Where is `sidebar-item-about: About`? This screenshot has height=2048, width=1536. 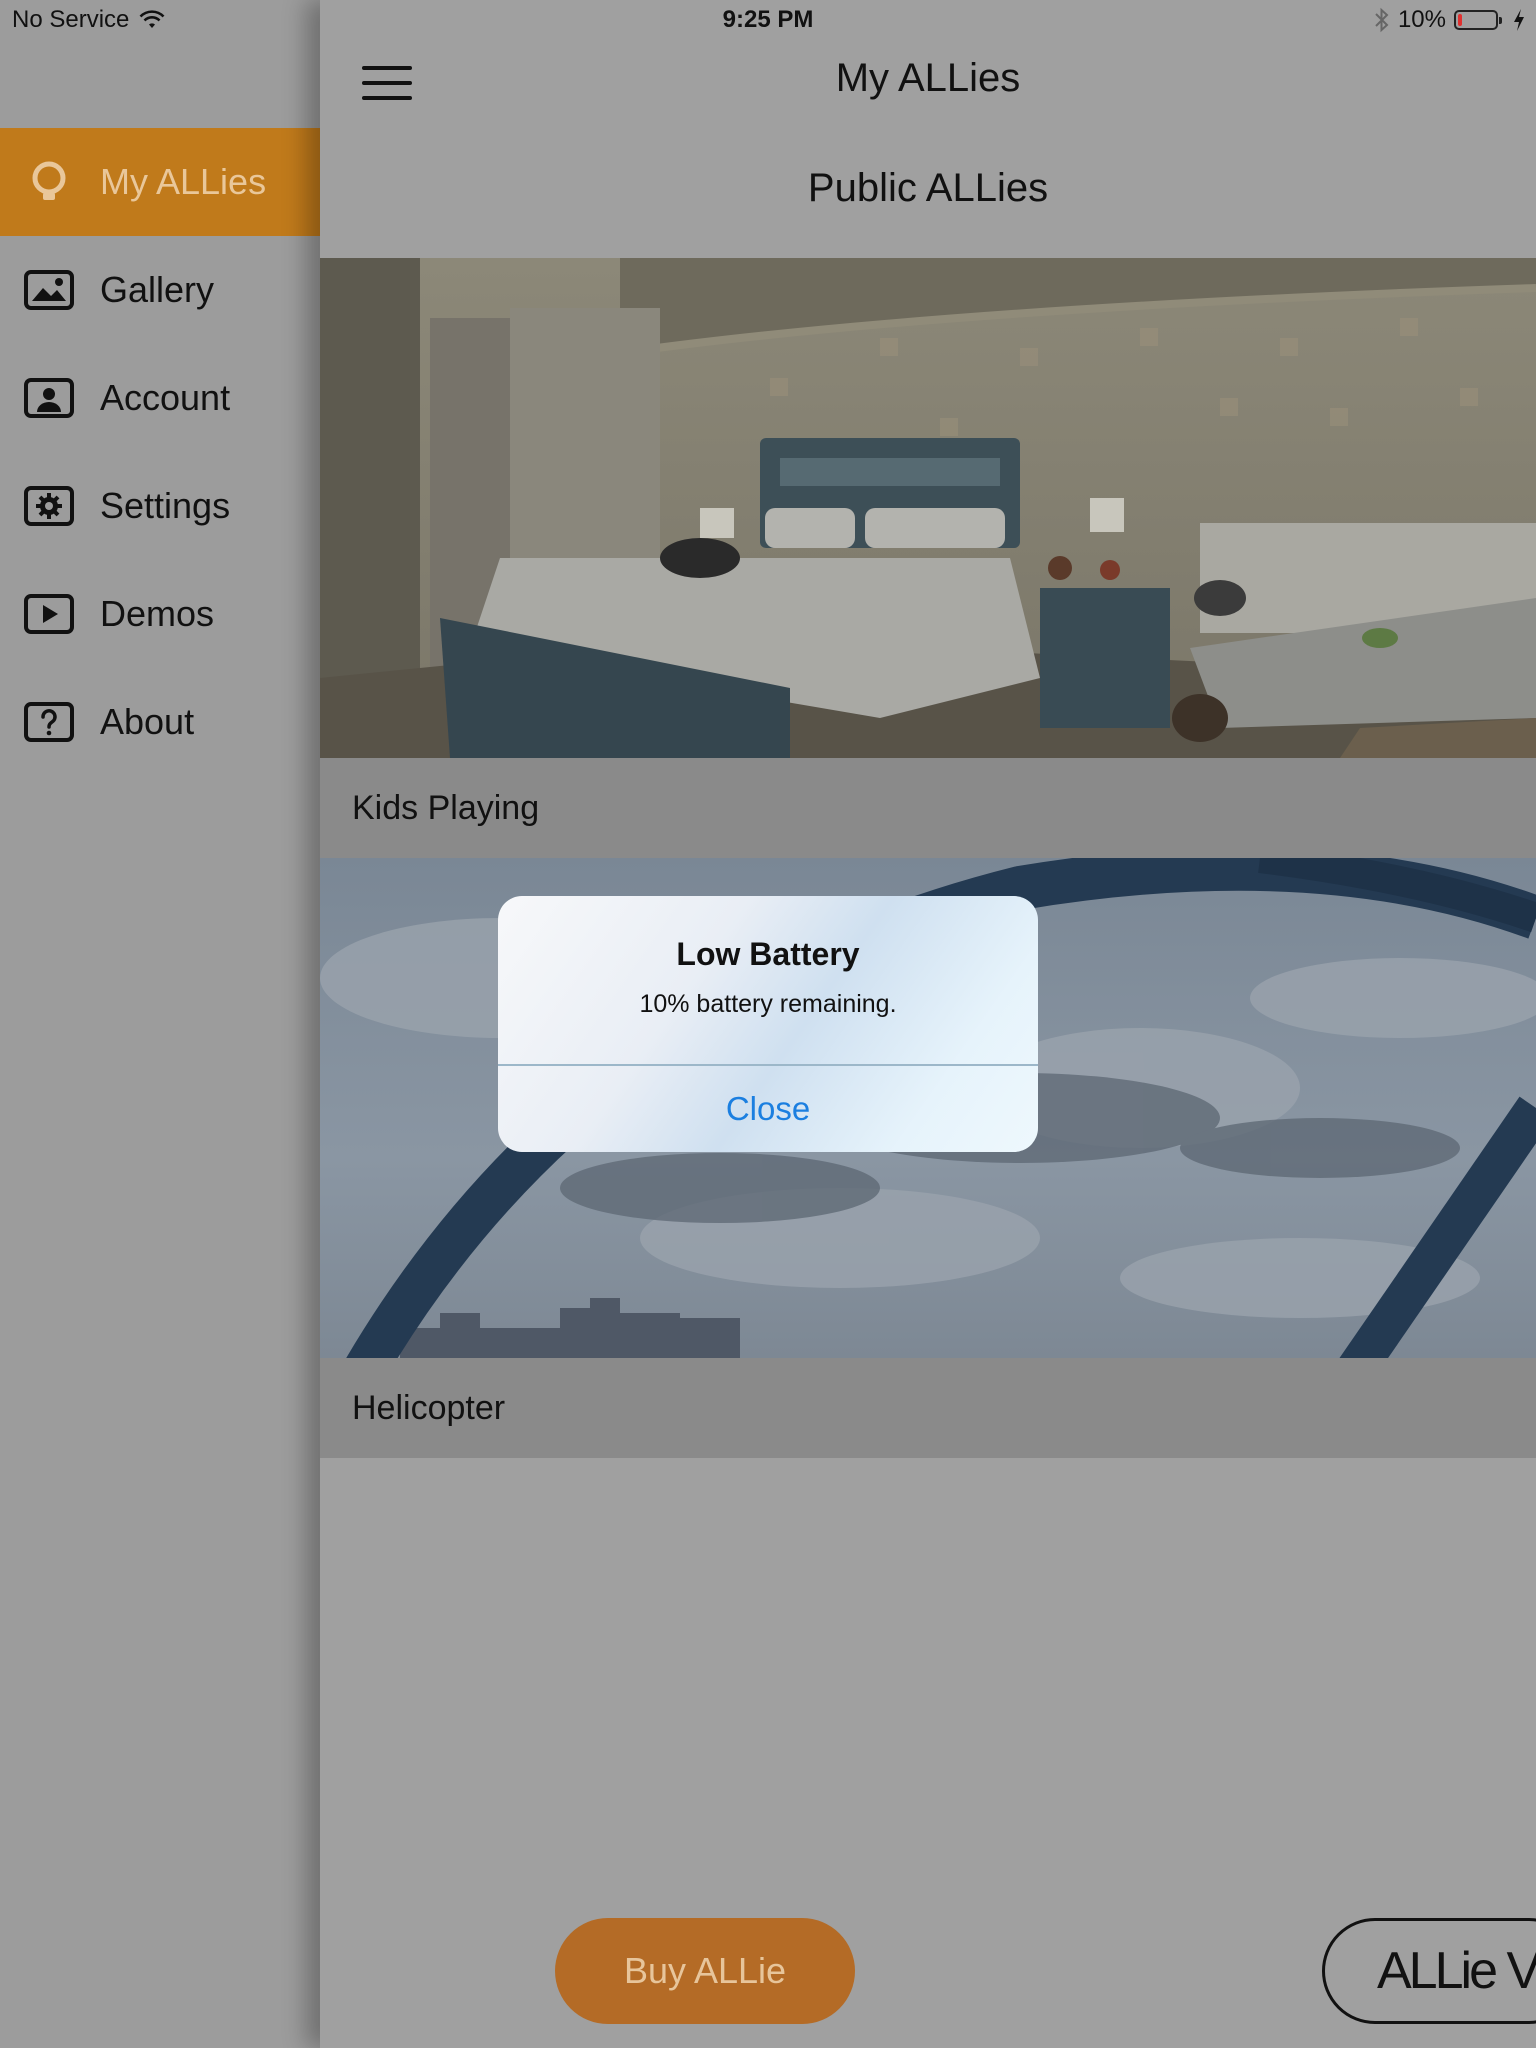
sidebar-item-about: About is located at coordinates (160, 722).